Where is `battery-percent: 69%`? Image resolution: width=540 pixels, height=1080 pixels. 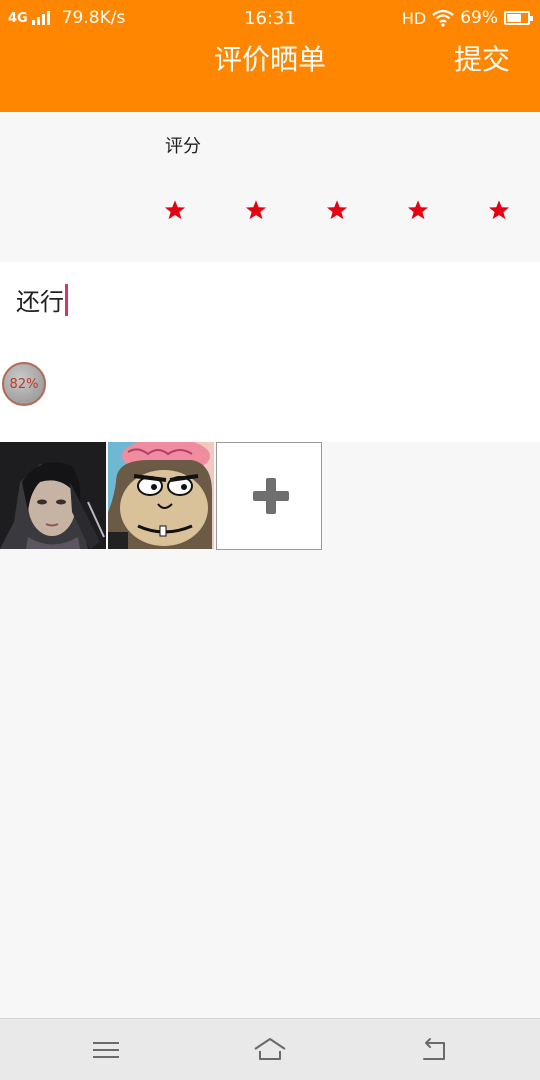 battery-percent: 69% is located at coordinates (479, 18).